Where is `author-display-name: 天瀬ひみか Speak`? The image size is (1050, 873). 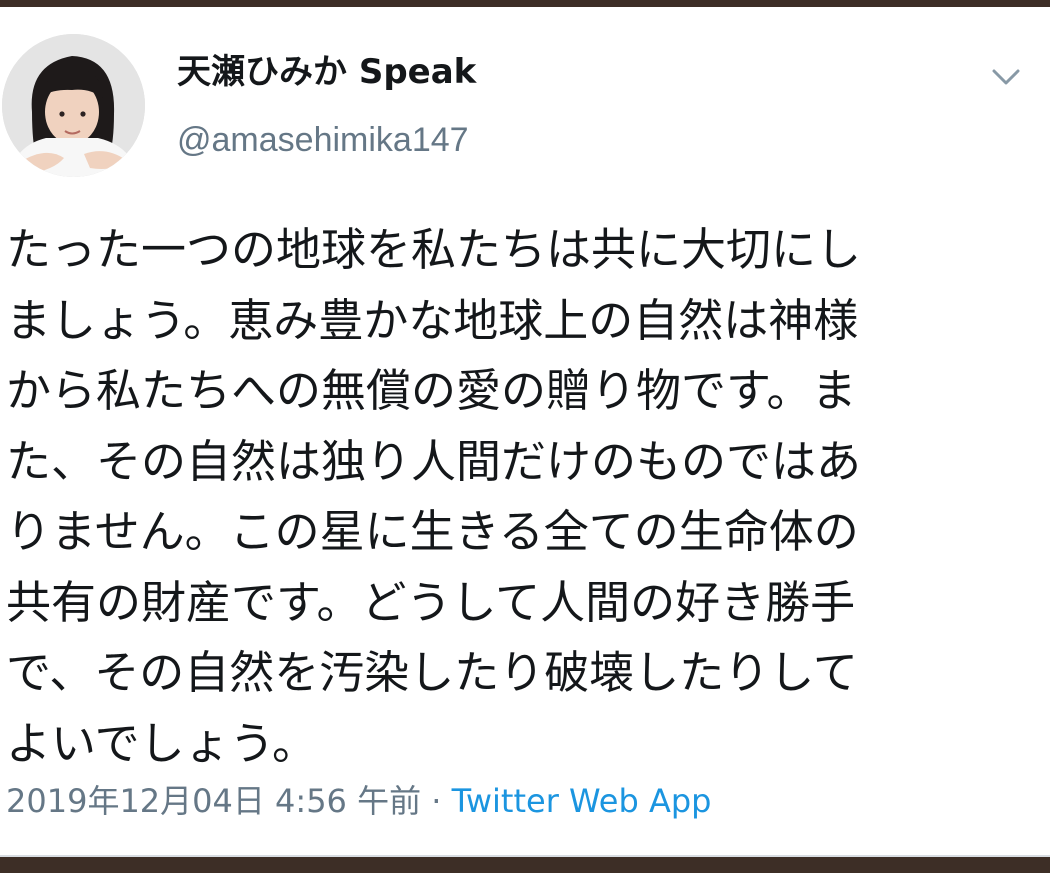 author-display-name: 天瀬ひみか Speak is located at coordinates (326, 72).